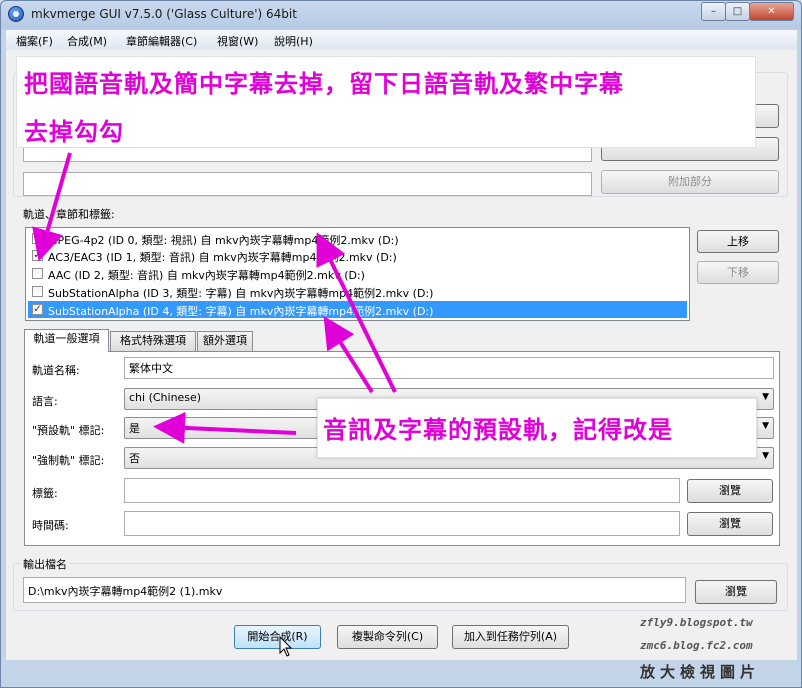 This screenshot has width=802, height=688. Describe the element at coordinates (293, 41) in the screenshot. I see `menu-help: 說明(H)` at that location.